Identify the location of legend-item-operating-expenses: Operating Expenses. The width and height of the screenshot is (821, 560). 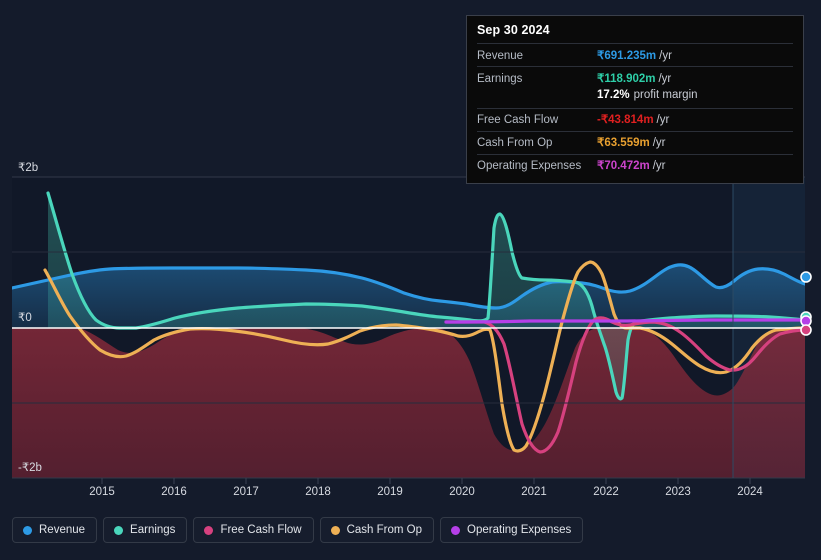
(512, 530).